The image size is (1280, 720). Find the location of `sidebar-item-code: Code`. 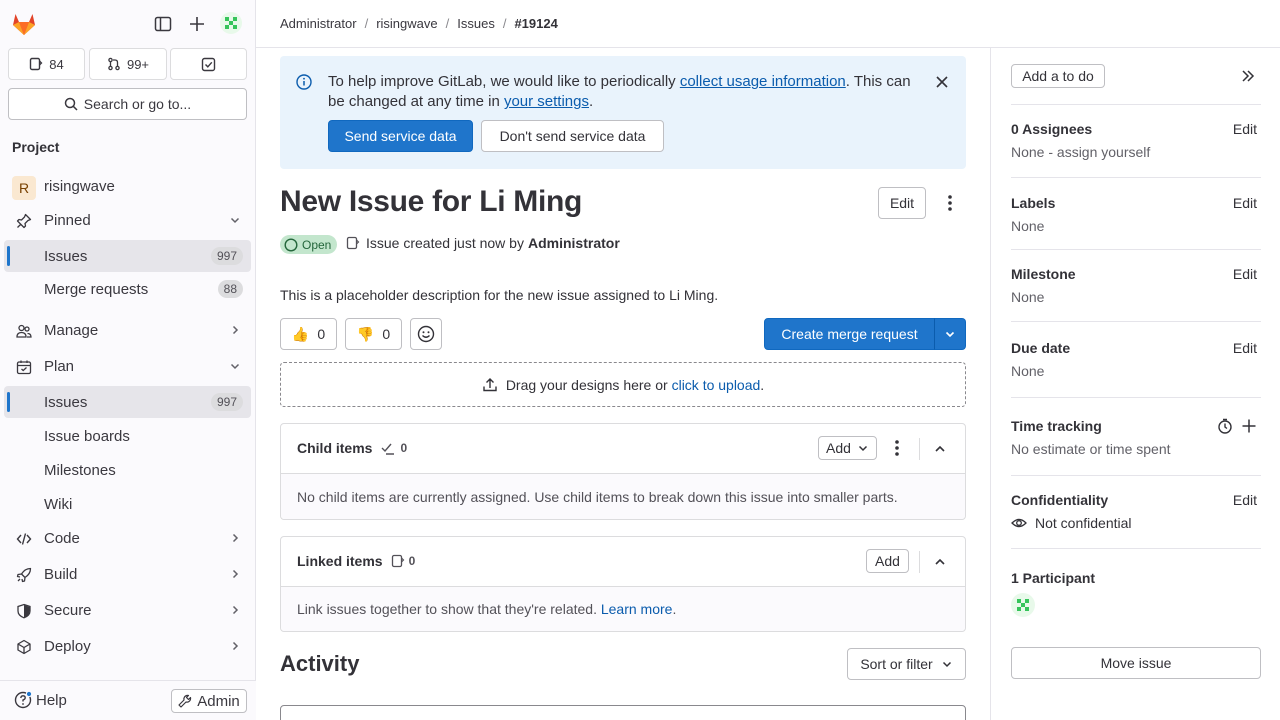

sidebar-item-code: Code is located at coordinates (127, 538).